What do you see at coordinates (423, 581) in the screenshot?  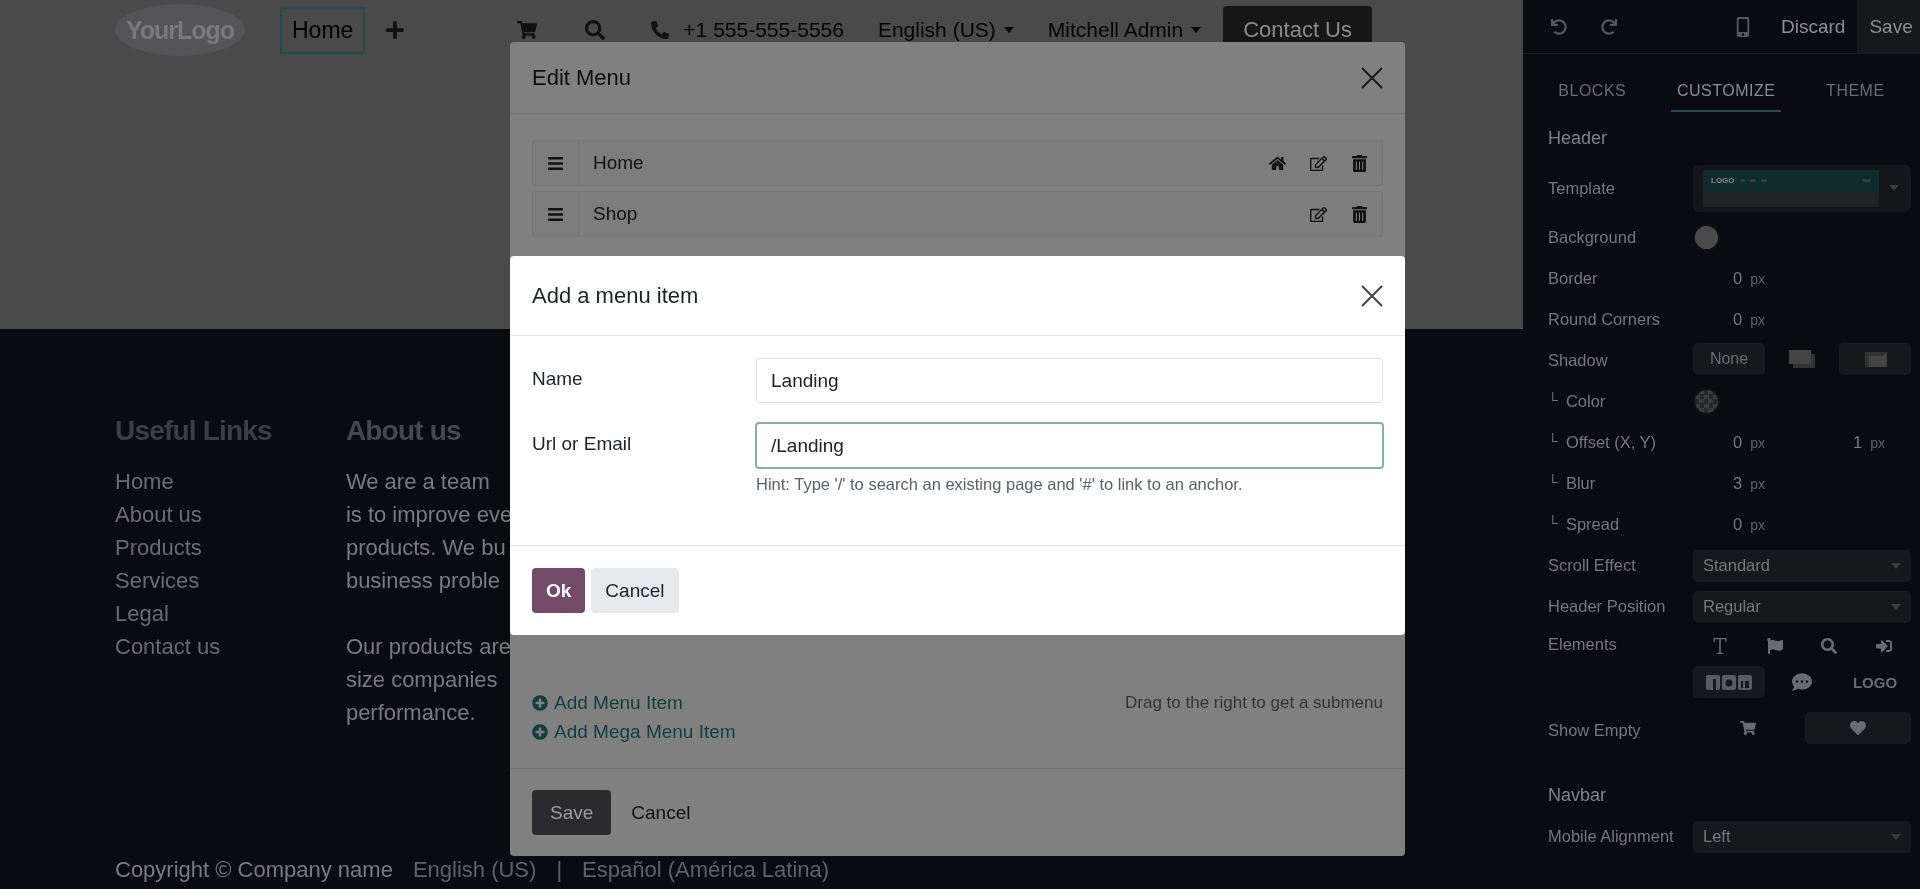 I see `about-text: business proble` at bounding box center [423, 581].